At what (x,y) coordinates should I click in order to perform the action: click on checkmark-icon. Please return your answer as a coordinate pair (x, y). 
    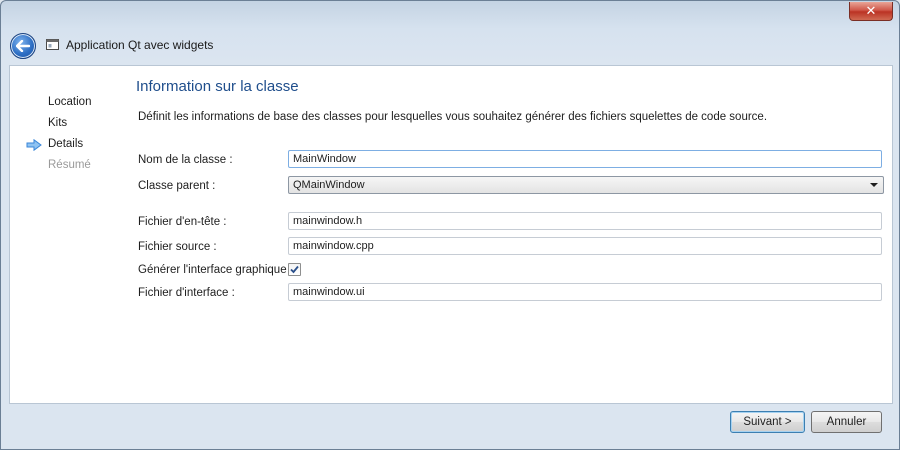
    Looking at the image, I should click on (294, 269).